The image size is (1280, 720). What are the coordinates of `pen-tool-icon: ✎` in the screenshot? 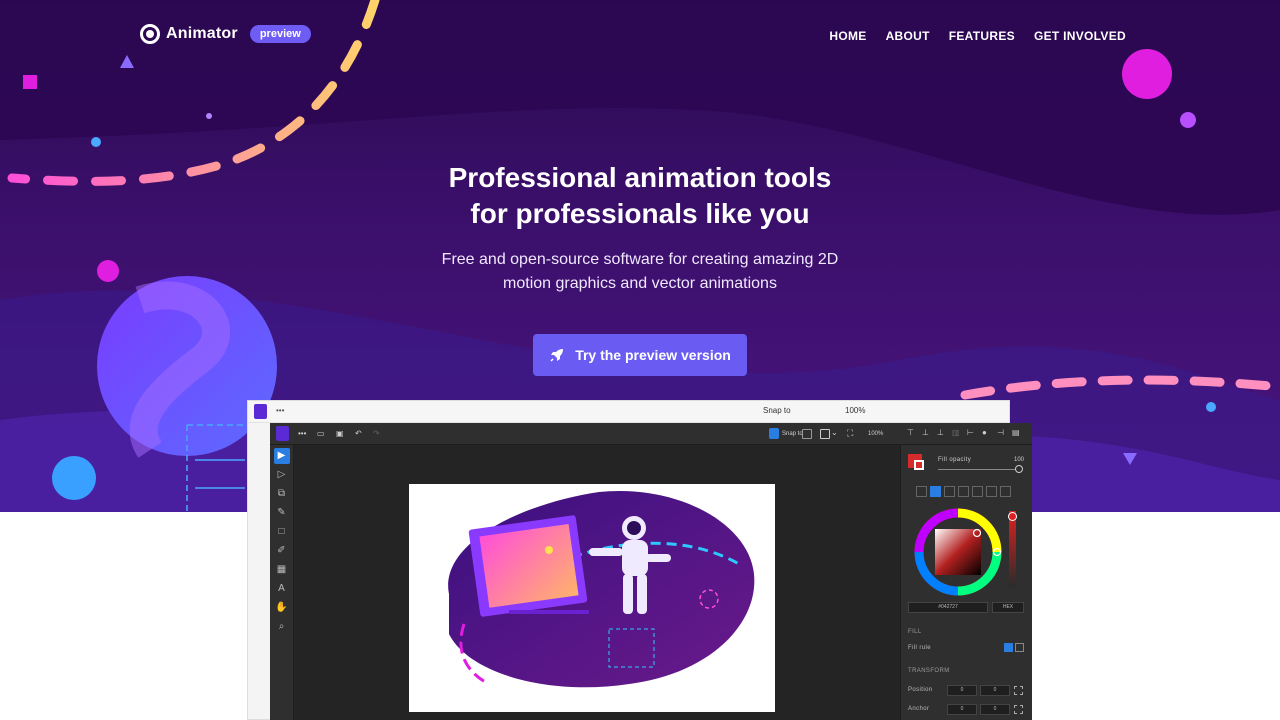 It's located at (282, 513).